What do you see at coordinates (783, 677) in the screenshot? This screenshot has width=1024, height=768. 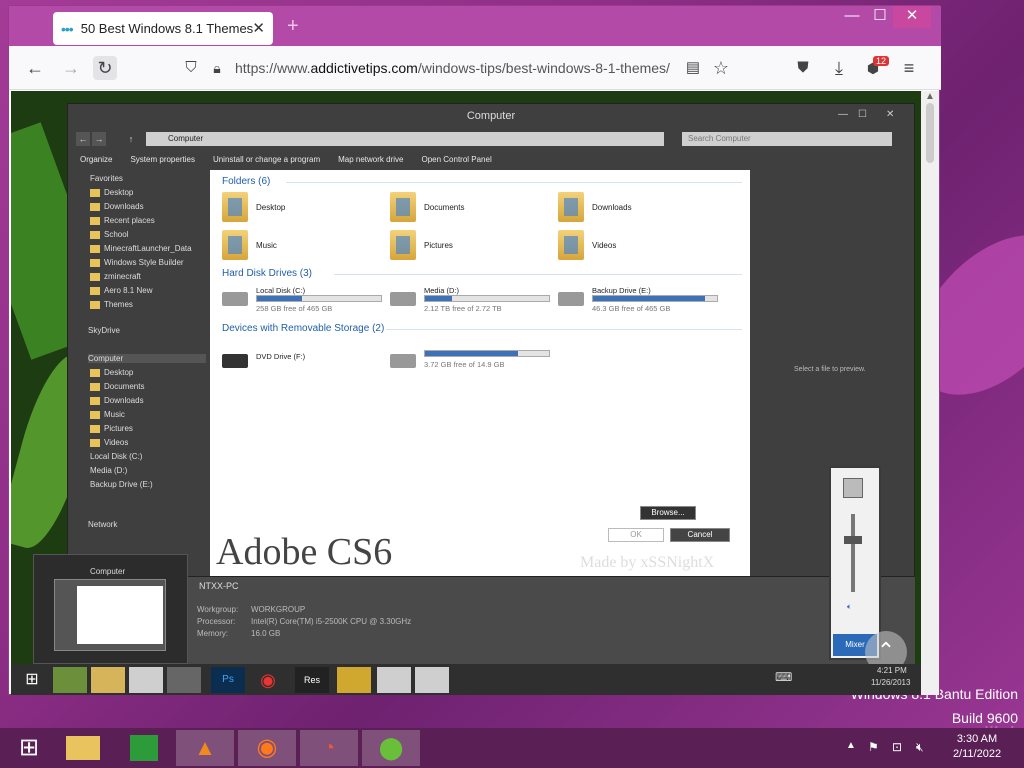 I see `keyboard-icon: ⌨` at bounding box center [783, 677].